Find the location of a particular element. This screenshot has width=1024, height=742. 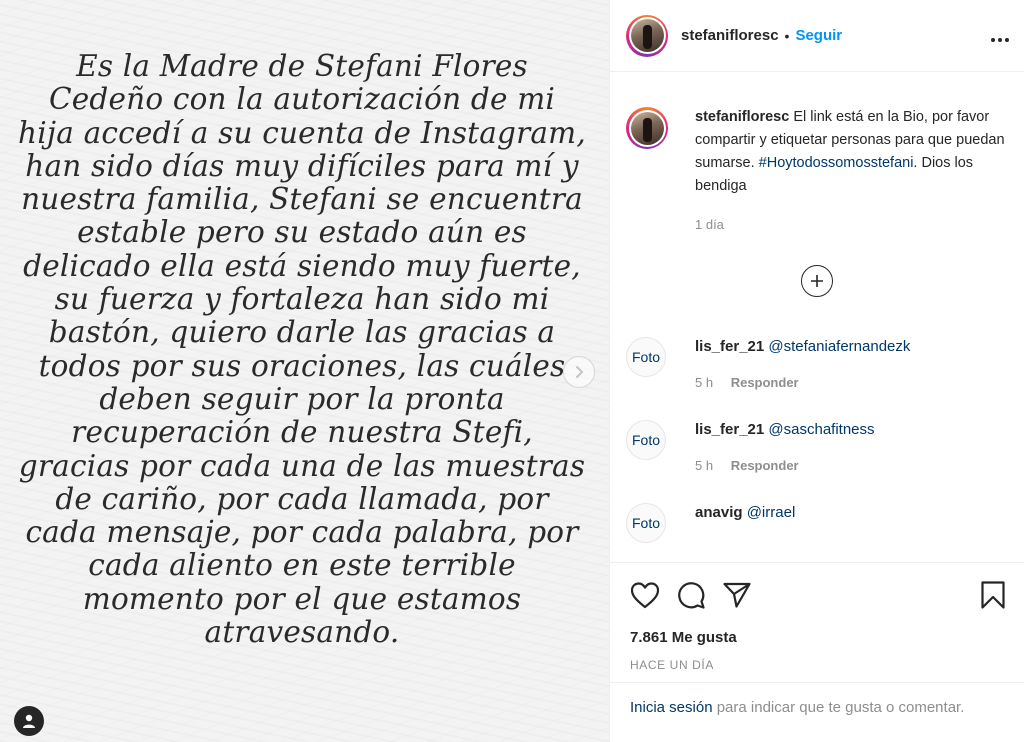

likes-count: 7.861 Me gusta is located at coordinates (819, 637).